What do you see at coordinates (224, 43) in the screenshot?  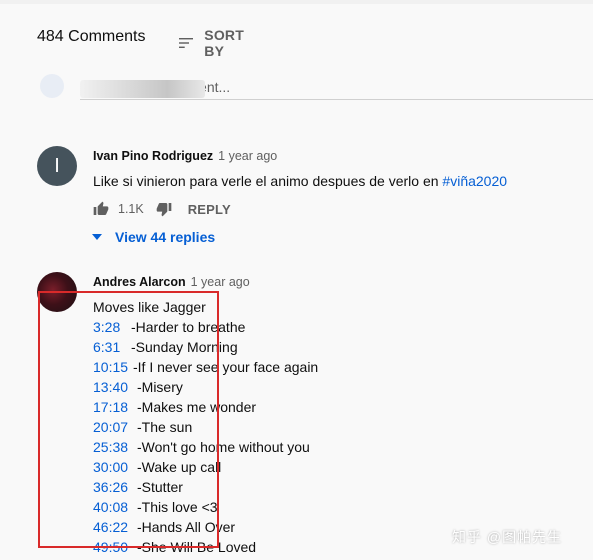 I see `sort-by-label: SORT BY` at bounding box center [224, 43].